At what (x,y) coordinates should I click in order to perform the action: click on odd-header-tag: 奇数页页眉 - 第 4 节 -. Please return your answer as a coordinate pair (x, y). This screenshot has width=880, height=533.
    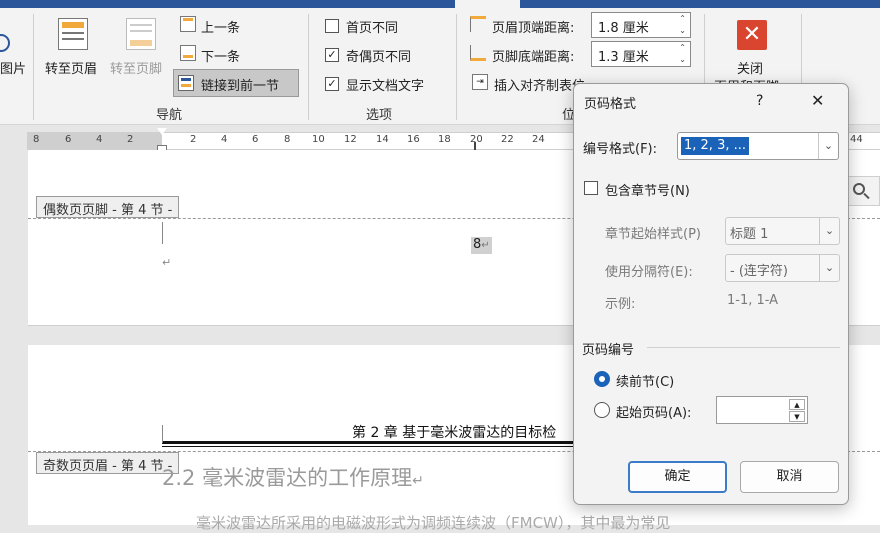
    Looking at the image, I should click on (108, 463).